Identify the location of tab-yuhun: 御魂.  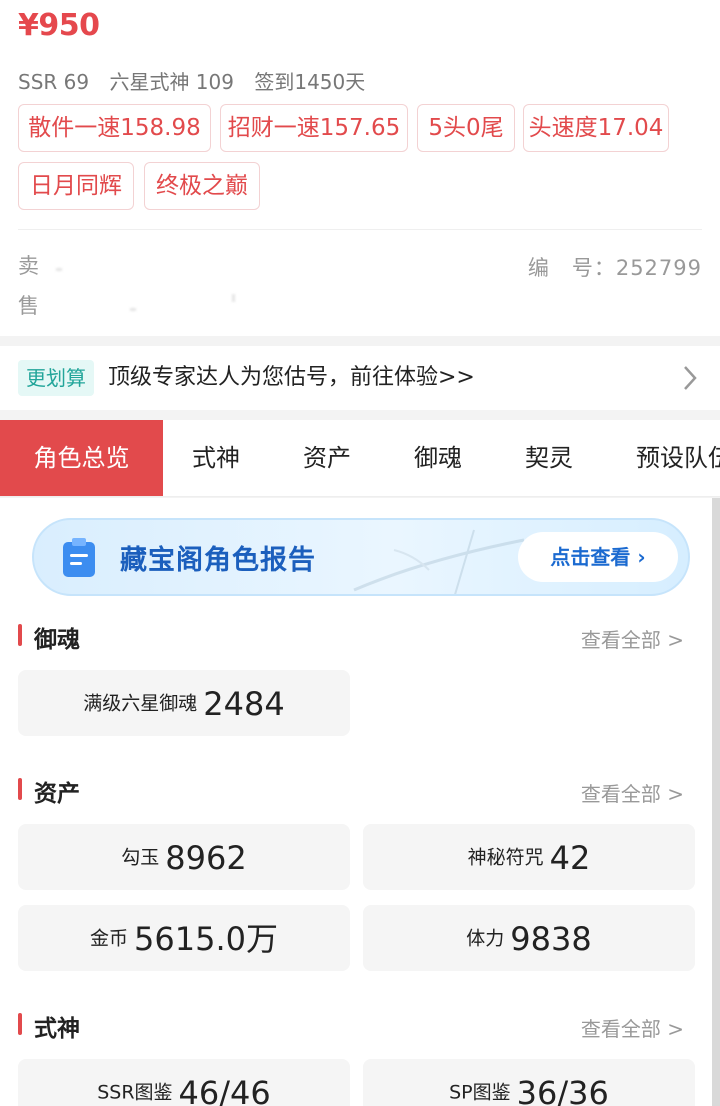
(438, 458).